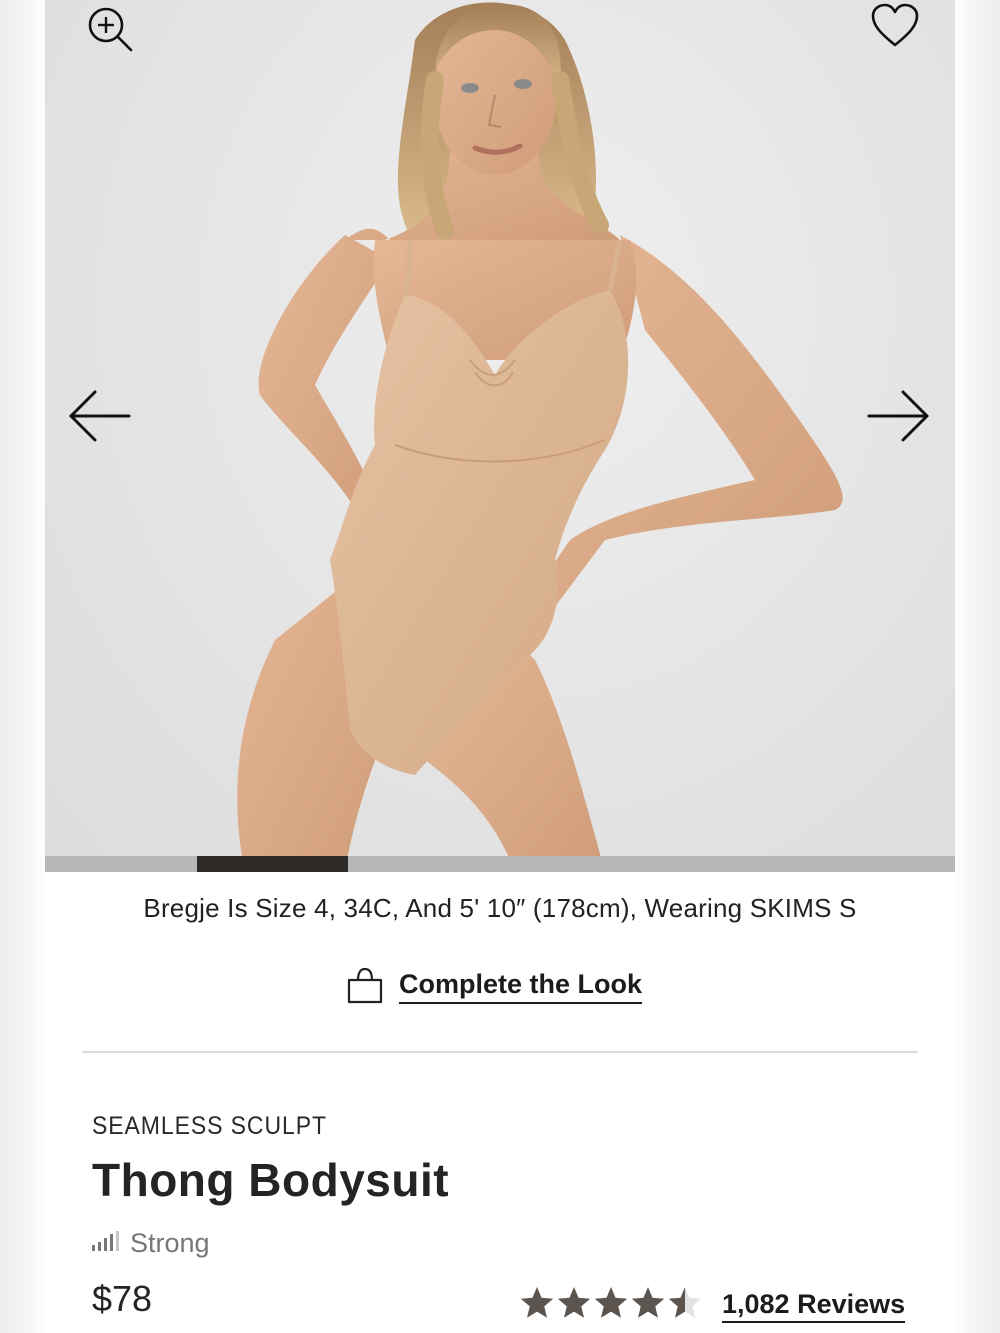 The width and height of the screenshot is (1000, 1333). I want to click on signal-strength-icon, so click(106, 1243).